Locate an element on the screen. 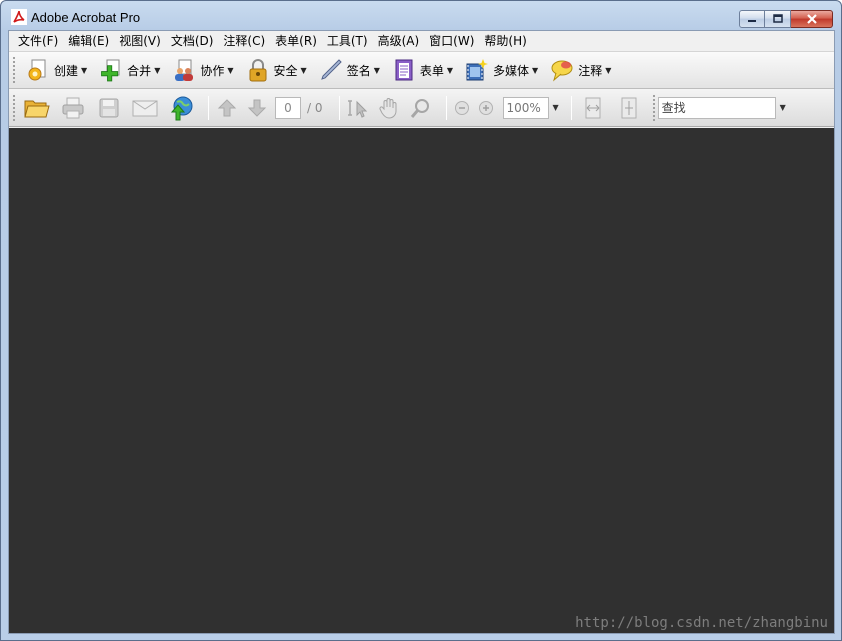 This screenshot has width=842, height=641. zoom-in-icon is located at coordinates (485, 107).